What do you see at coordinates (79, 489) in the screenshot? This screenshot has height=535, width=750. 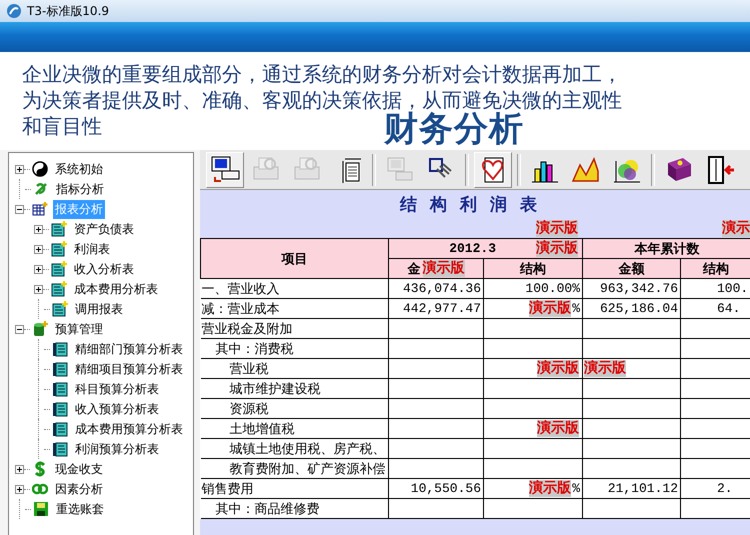 I see `tree-item: 因素分析` at bounding box center [79, 489].